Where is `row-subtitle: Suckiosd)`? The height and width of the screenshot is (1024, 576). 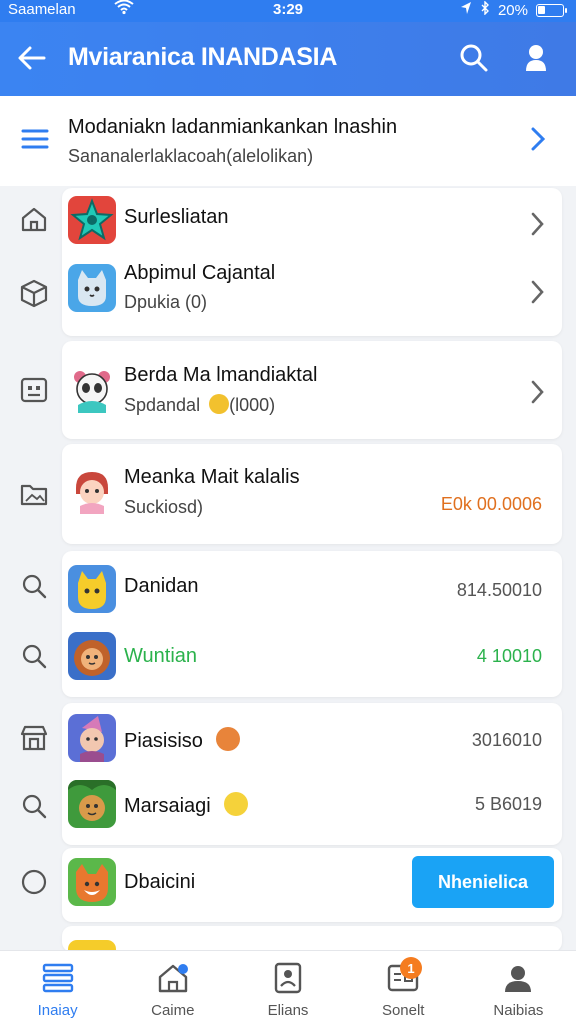 row-subtitle: Suckiosd) is located at coordinates (164, 507).